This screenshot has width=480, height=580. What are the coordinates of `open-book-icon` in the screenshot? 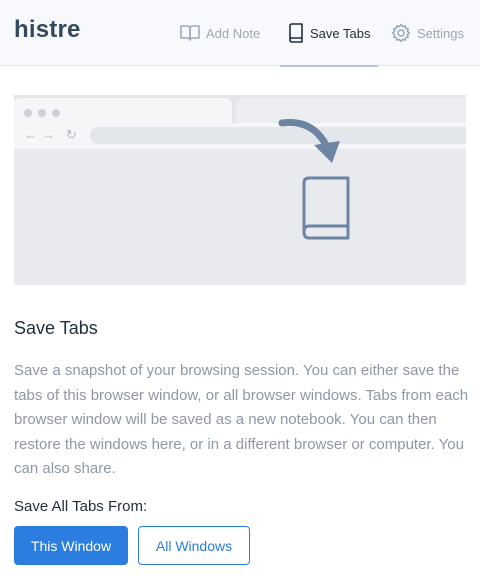 It's located at (190, 33).